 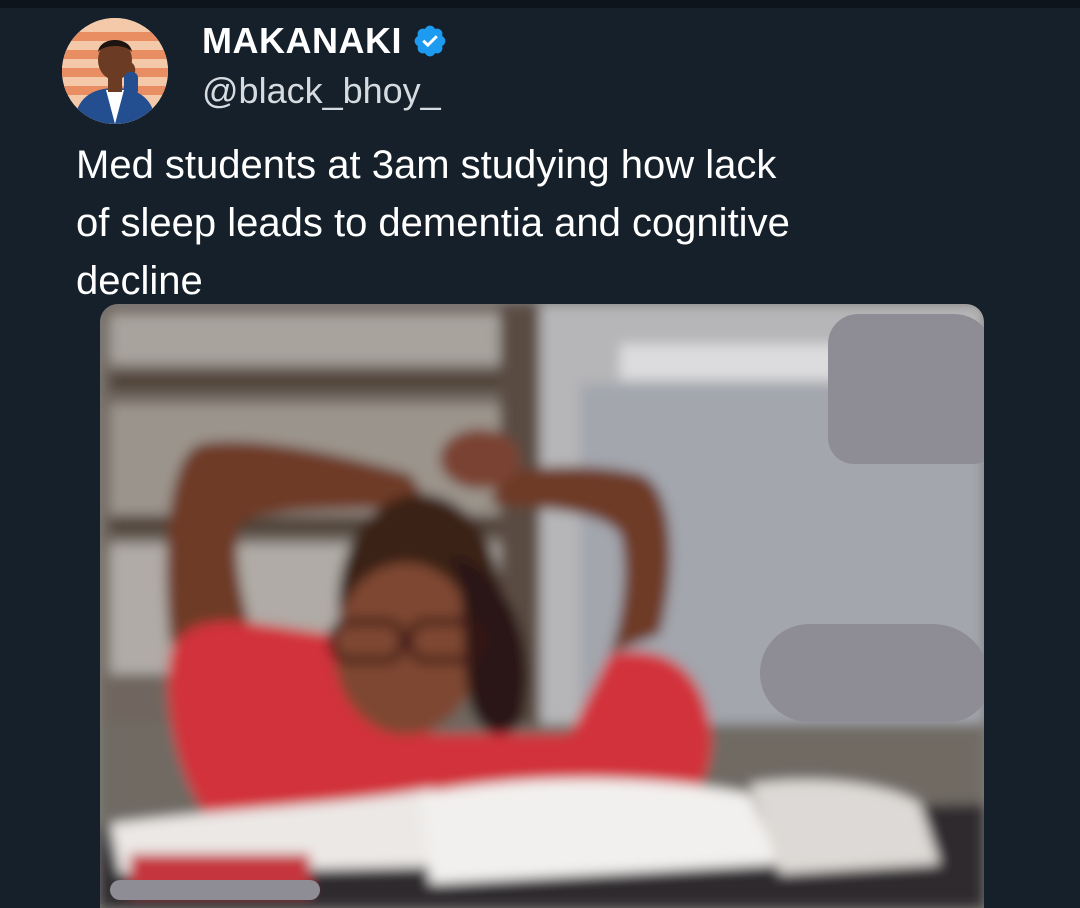 What do you see at coordinates (430, 41) in the screenshot?
I see `verified-badge-icon` at bounding box center [430, 41].